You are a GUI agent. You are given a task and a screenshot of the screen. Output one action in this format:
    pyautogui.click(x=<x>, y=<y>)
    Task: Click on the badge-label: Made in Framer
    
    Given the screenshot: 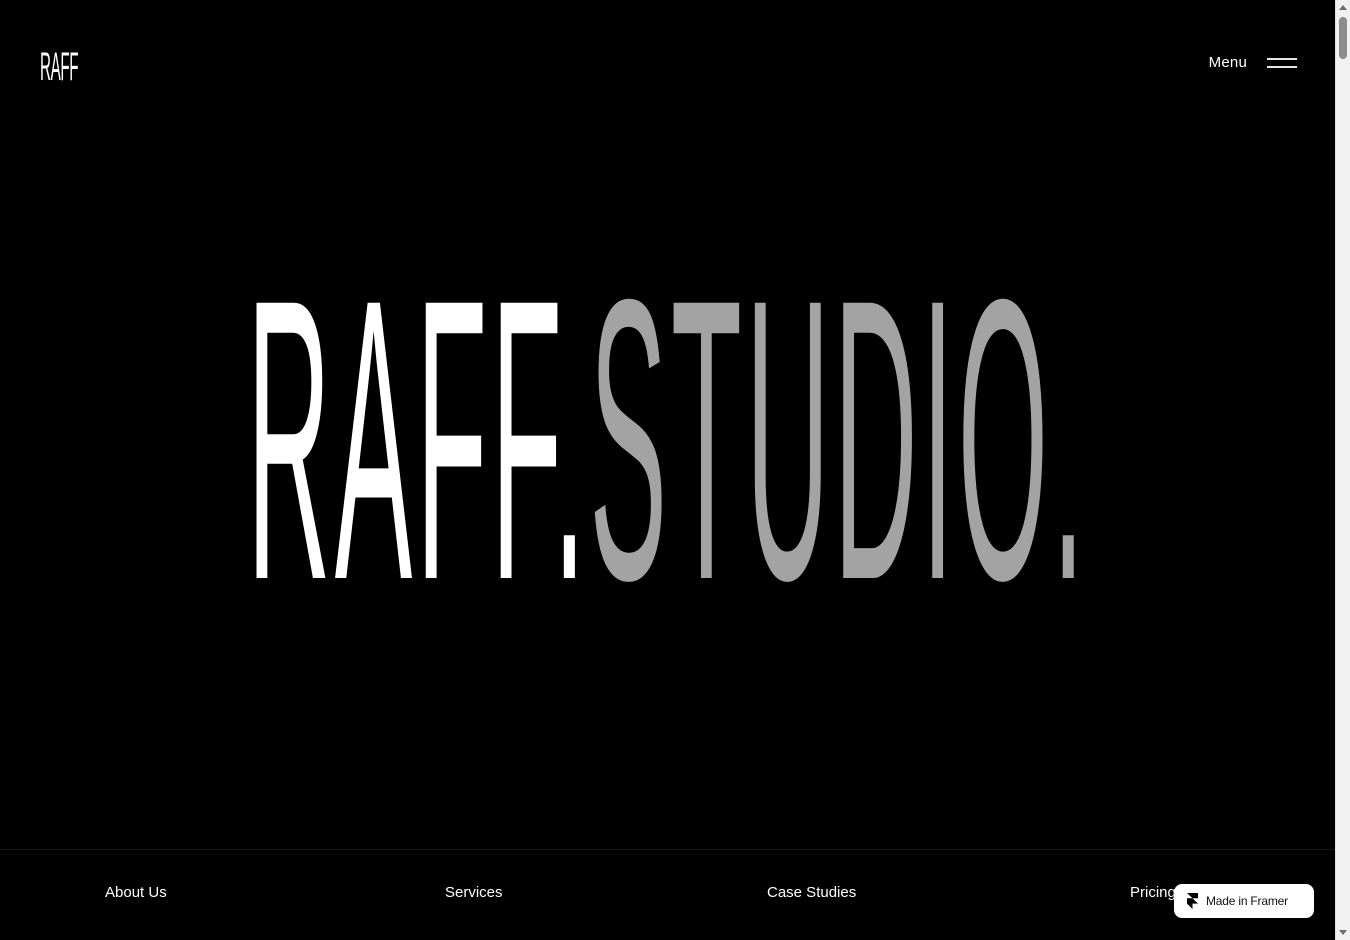 What is the action you would take?
    pyautogui.click(x=1247, y=901)
    